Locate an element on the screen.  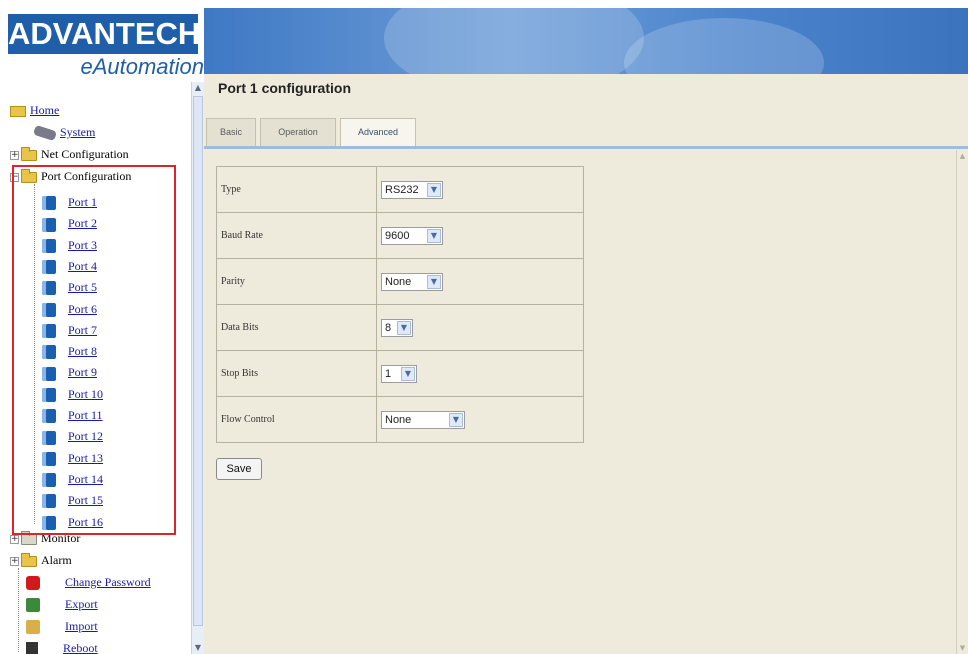
tab-basic-label: Basic is located at coordinates (230, 132).